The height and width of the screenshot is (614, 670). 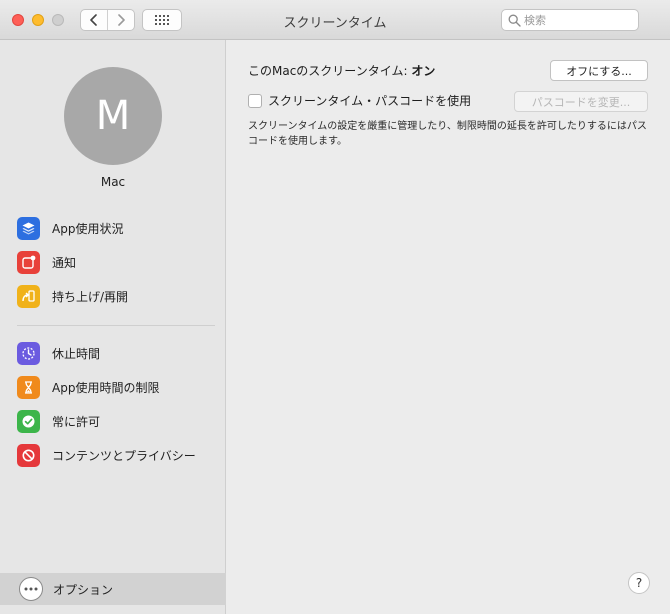 What do you see at coordinates (88, 228) in the screenshot?
I see `sidebar-item-label: App使用状況` at bounding box center [88, 228].